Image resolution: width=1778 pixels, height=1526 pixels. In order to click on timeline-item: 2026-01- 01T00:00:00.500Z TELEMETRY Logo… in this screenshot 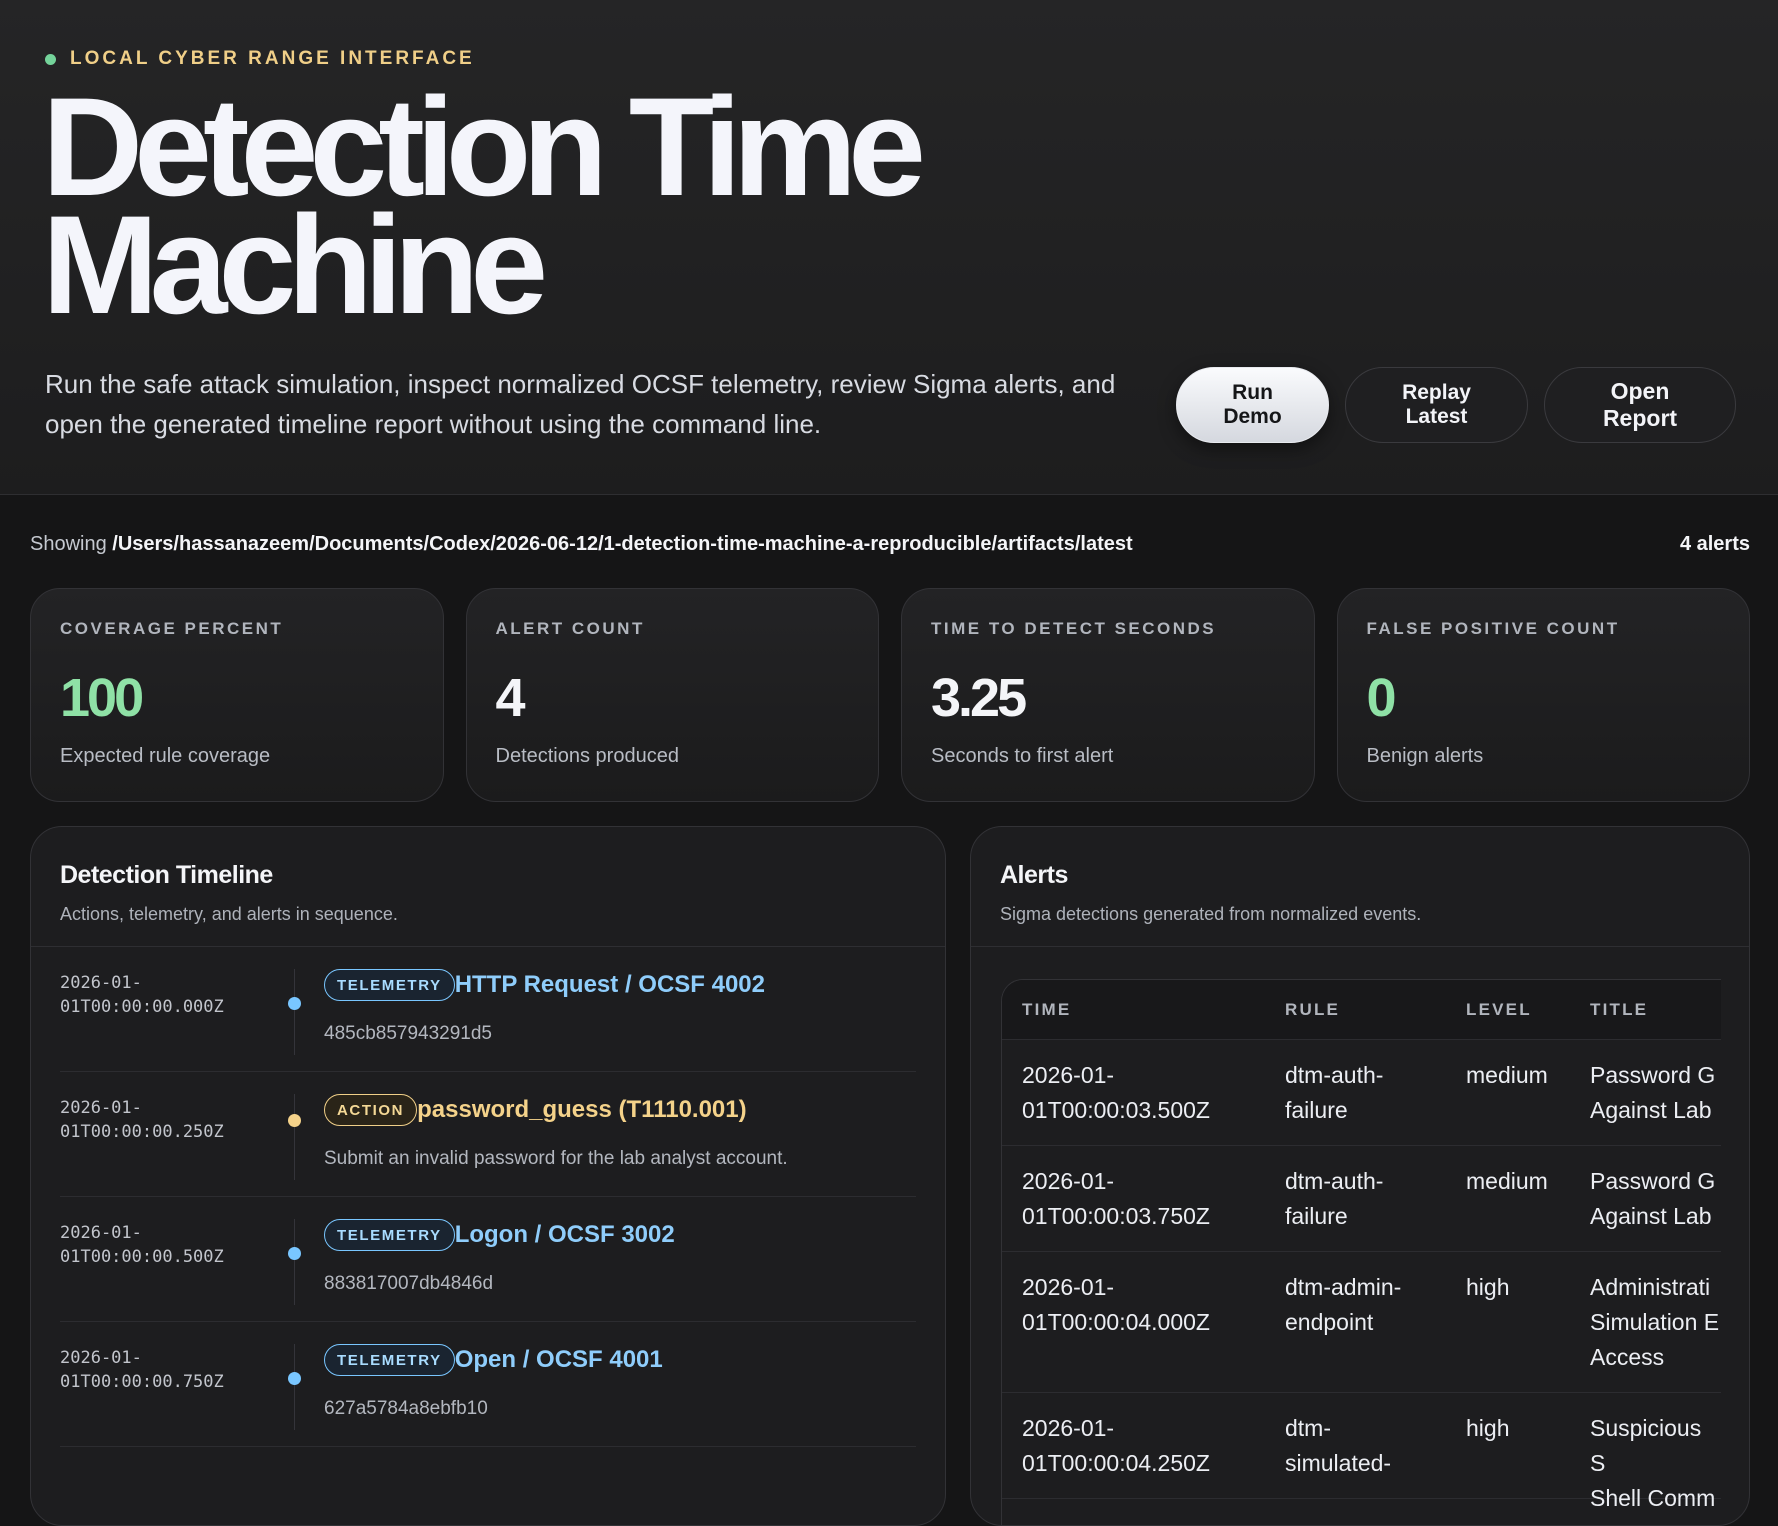, I will do `click(488, 1259)`.